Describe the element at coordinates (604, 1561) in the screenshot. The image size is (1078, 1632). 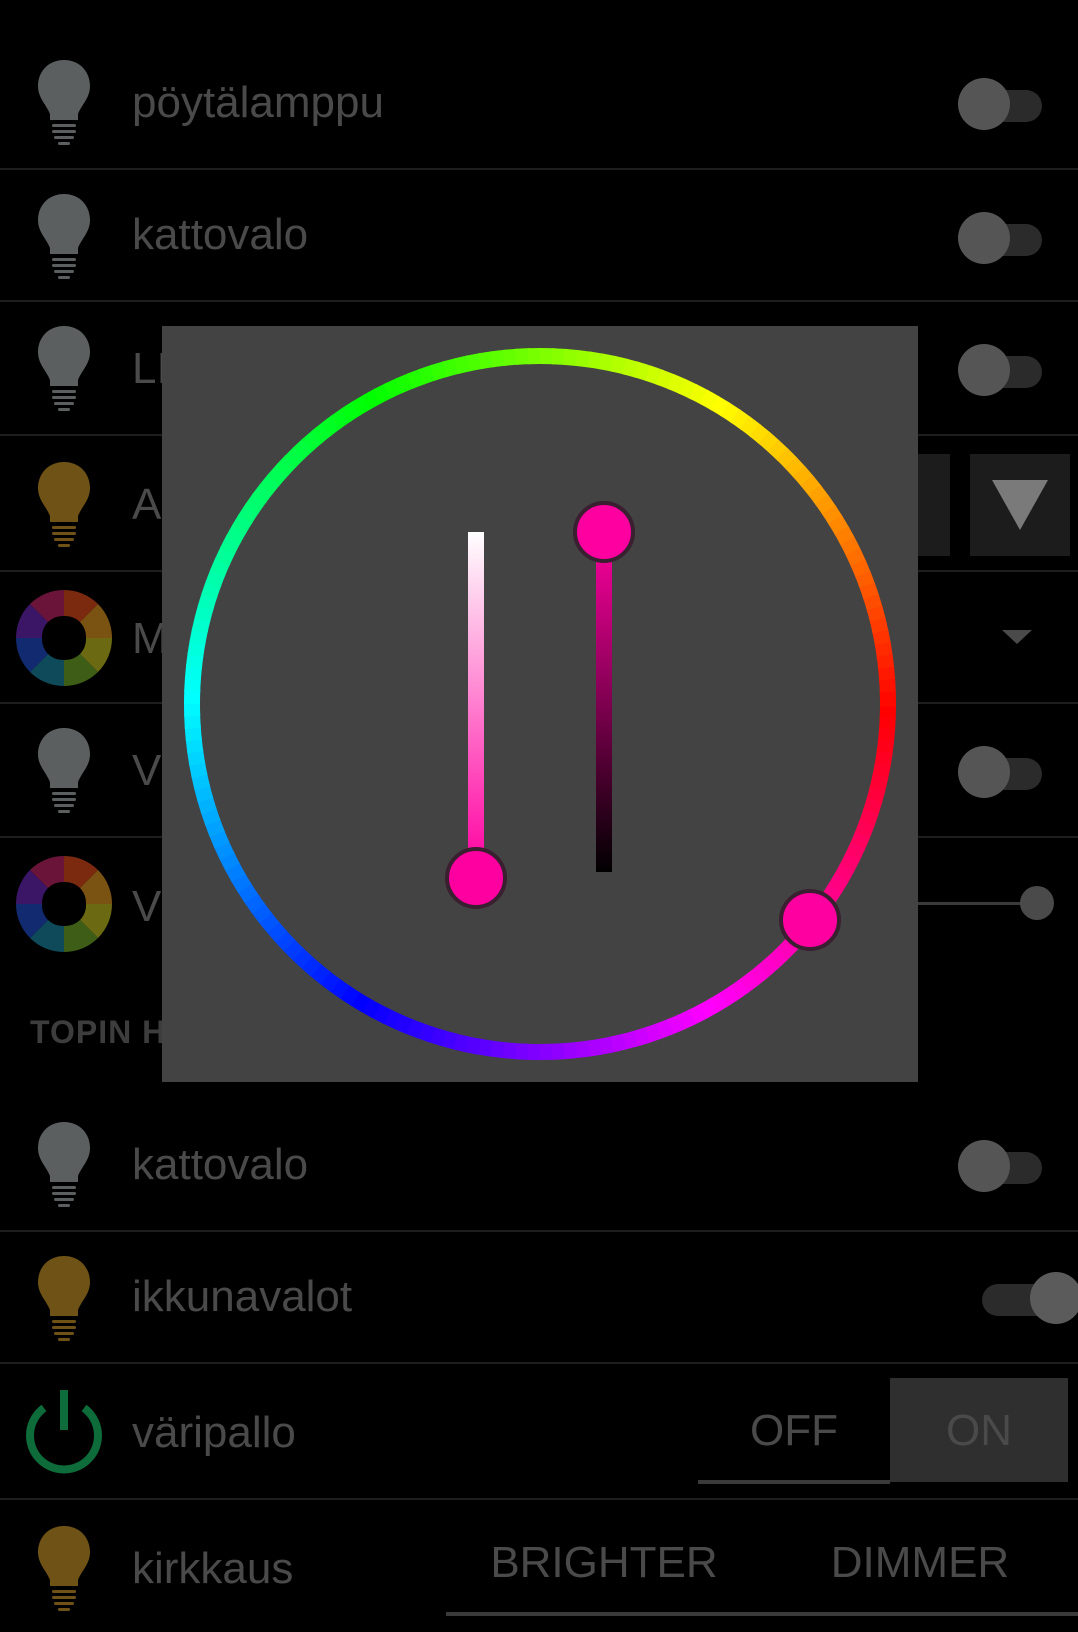
I see `brighter-button: BRIGHTER` at that location.